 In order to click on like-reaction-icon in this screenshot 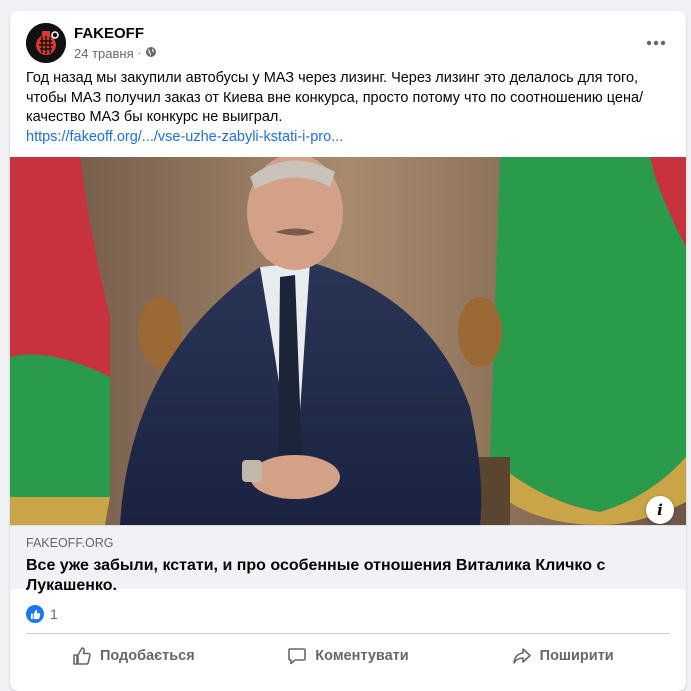, I will do `click(35, 614)`.